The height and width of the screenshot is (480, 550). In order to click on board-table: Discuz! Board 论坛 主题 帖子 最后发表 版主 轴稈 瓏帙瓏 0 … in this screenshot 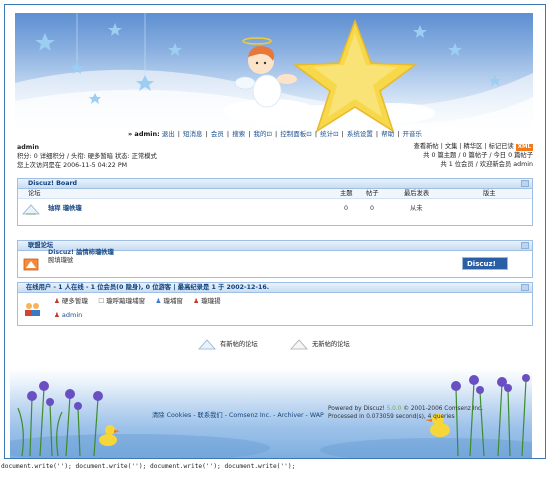, I will do `click(275, 202)`.